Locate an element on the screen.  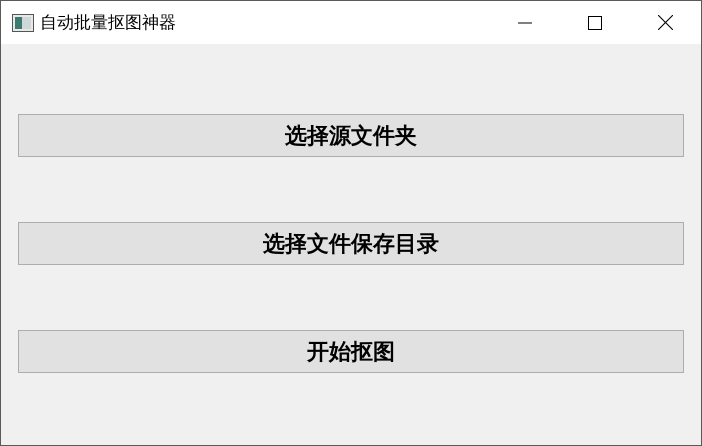
close-icon is located at coordinates (665, 22).